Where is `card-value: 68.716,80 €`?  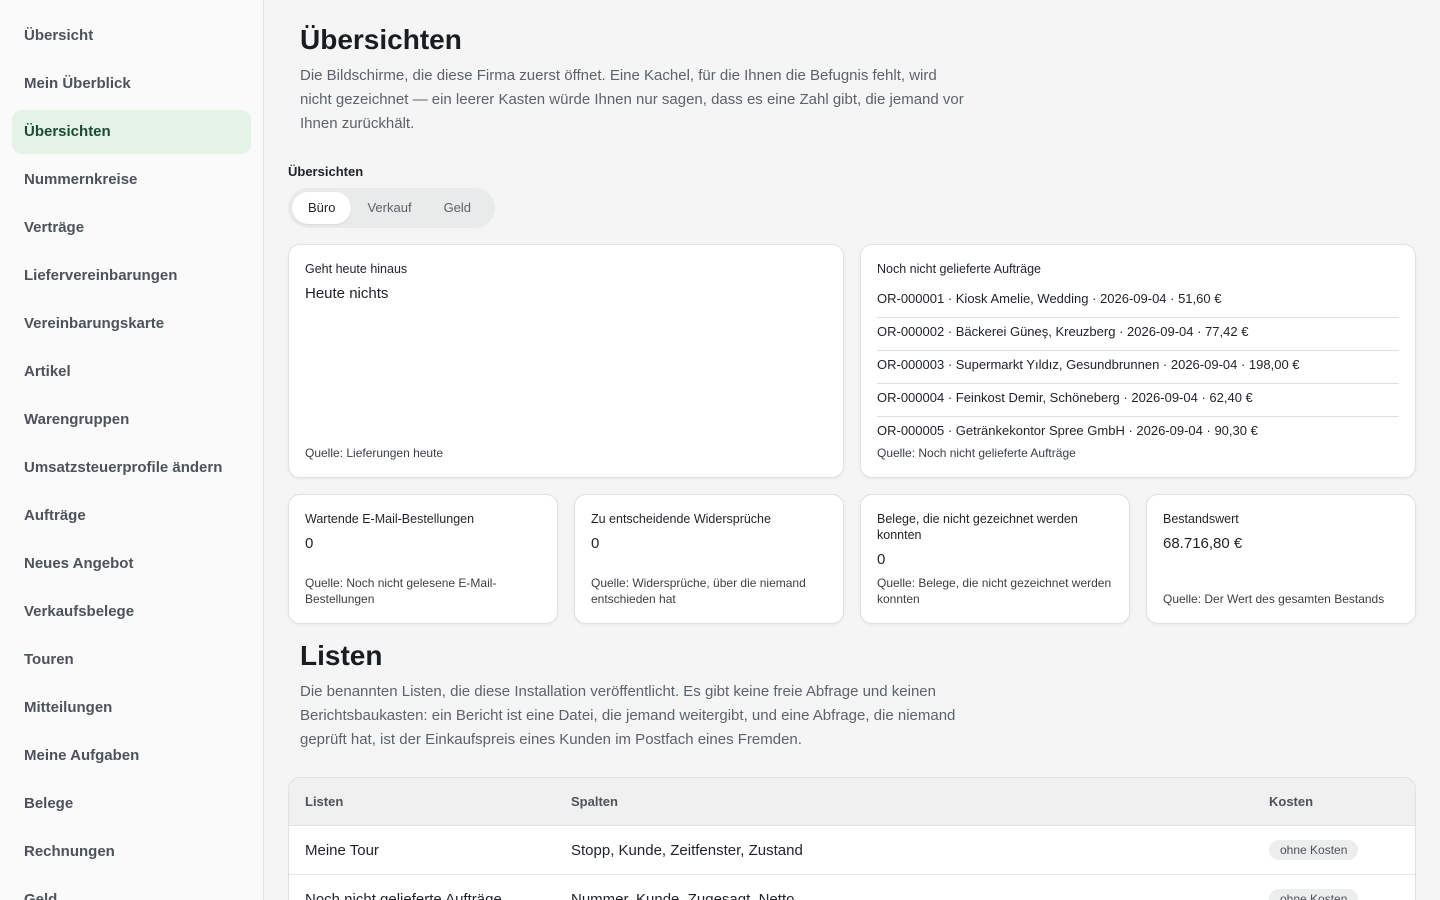 card-value: 68.716,80 € is located at coordinates (1203, 543).